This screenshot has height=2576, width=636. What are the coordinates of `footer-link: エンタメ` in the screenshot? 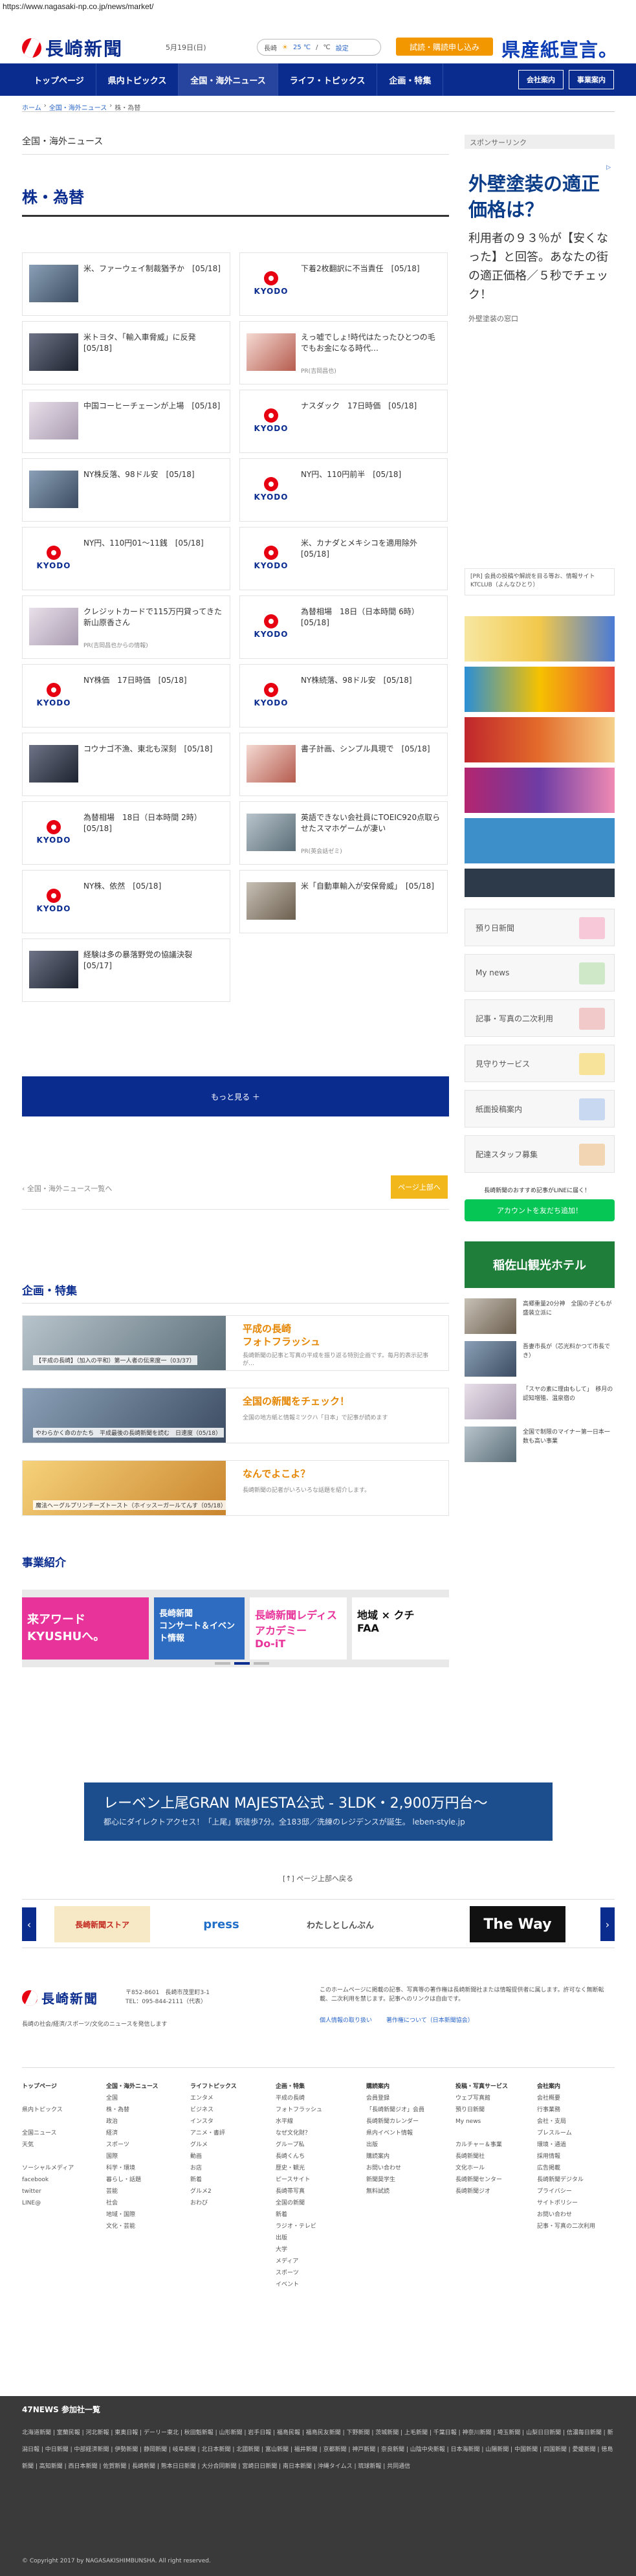 It's located at (213, 2098).